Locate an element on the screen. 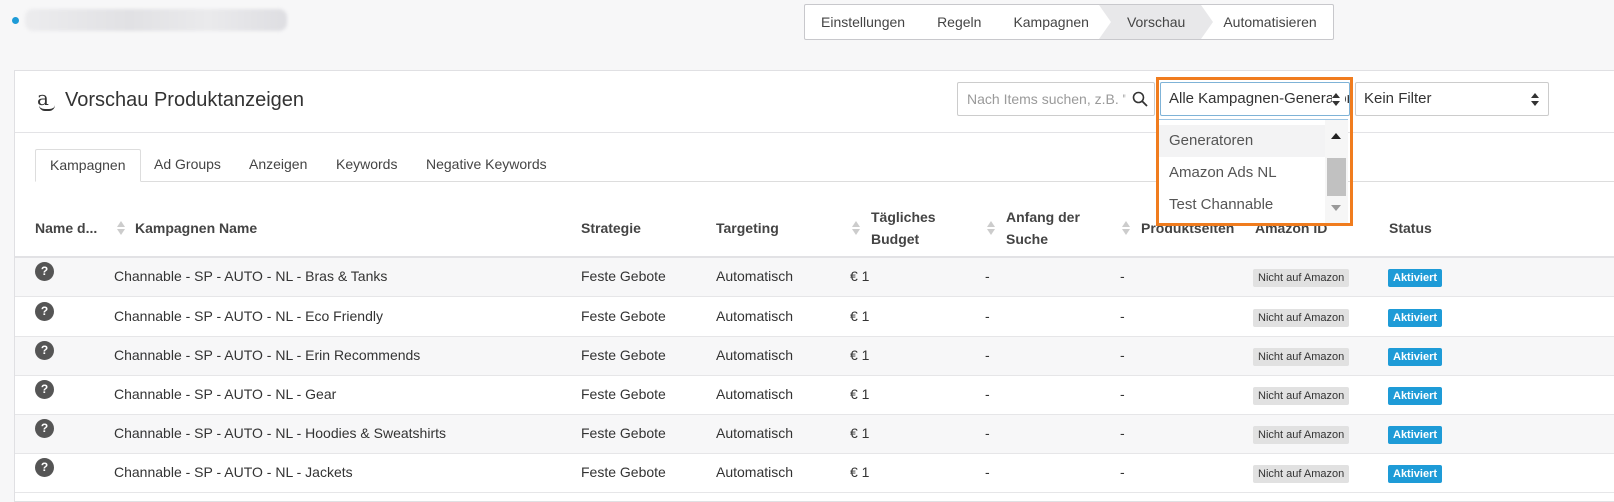 The width and height of the screenshot is (1614, 502). tab-anzeigen: Anzeigen is located at coordinates (278, 165).